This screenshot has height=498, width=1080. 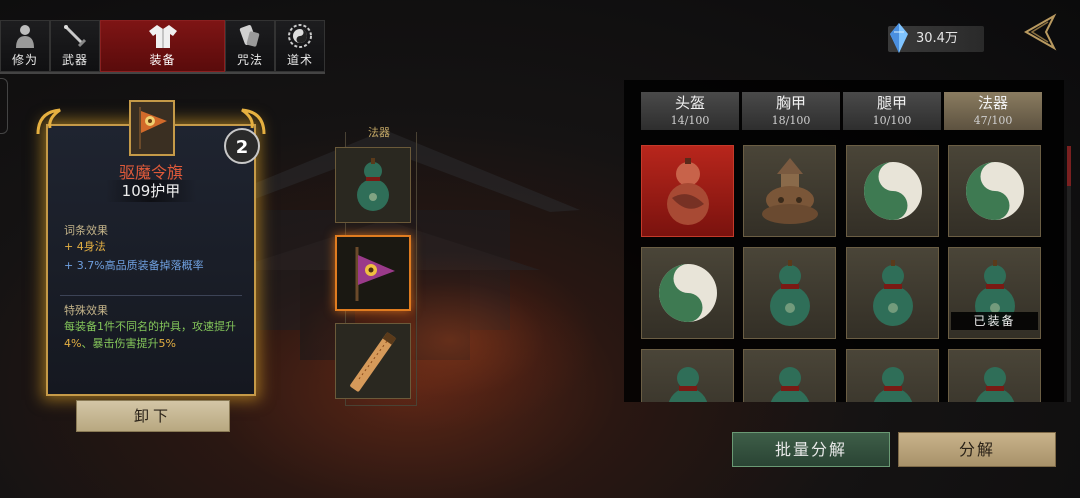 I want to click on tab-label: 装备, so click(x=162, y=60).